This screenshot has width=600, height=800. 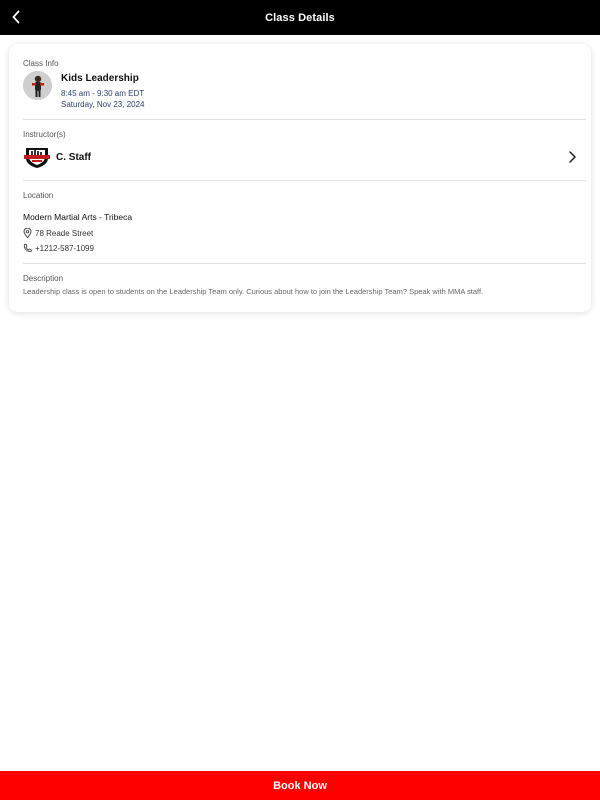 I want to click on top-app-bar: Class Details, so click(x=300, y=17).